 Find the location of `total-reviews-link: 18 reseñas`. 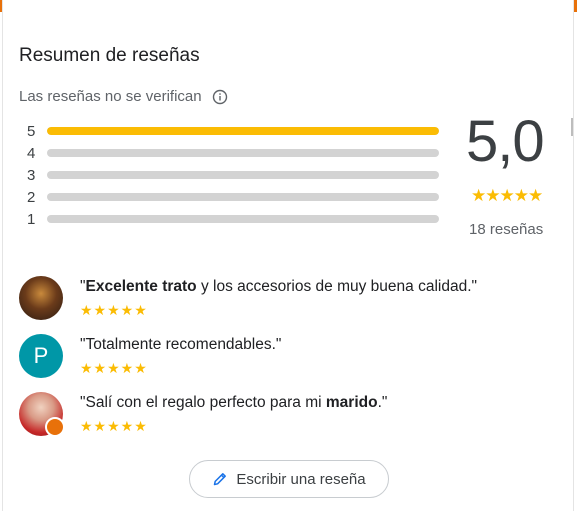

total-reviews-link: 18 reseñas is located at coordinates (506, 229).